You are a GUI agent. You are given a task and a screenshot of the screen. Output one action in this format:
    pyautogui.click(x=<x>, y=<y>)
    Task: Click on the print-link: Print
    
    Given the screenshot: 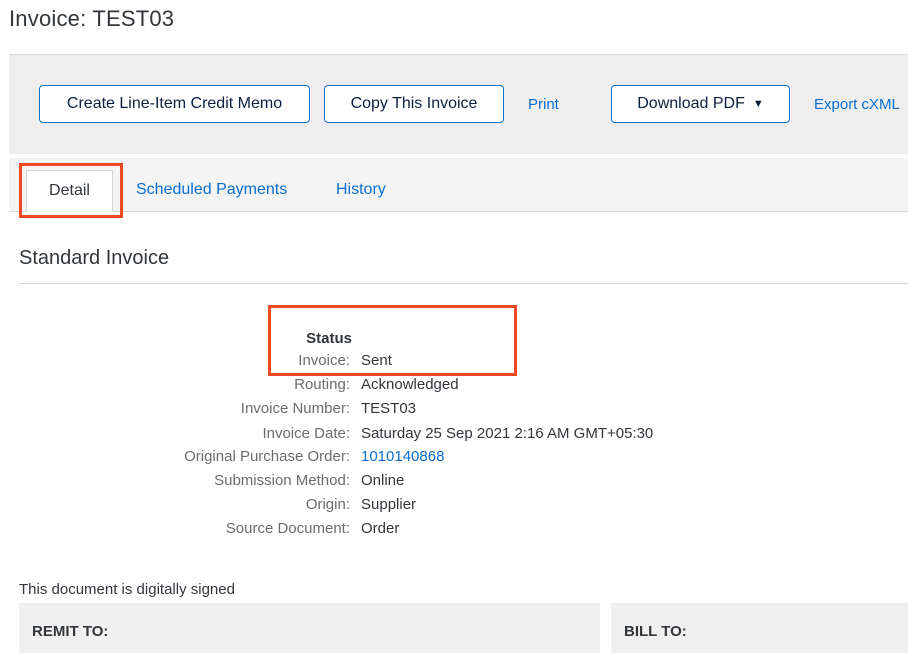 What is the action you would take?
    pyautogui.click(x=543, y=104)
    